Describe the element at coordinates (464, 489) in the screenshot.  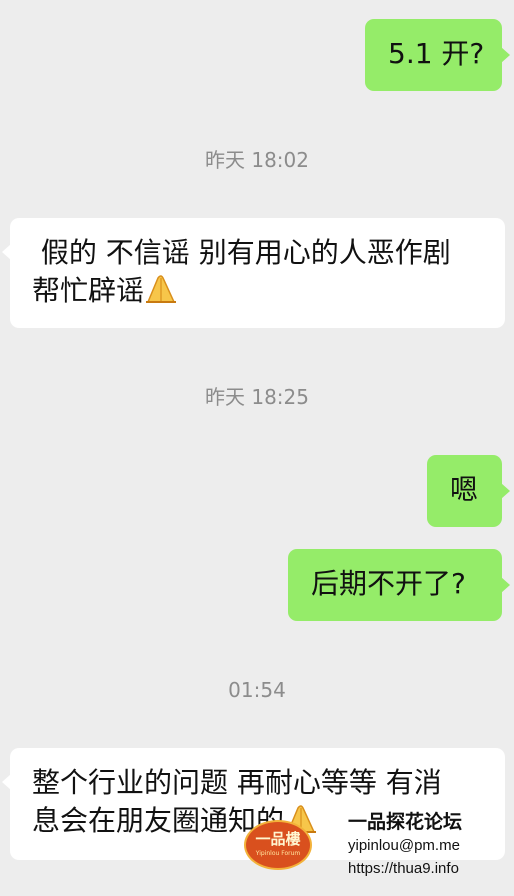
I see `message-text: 嗯` at that location.